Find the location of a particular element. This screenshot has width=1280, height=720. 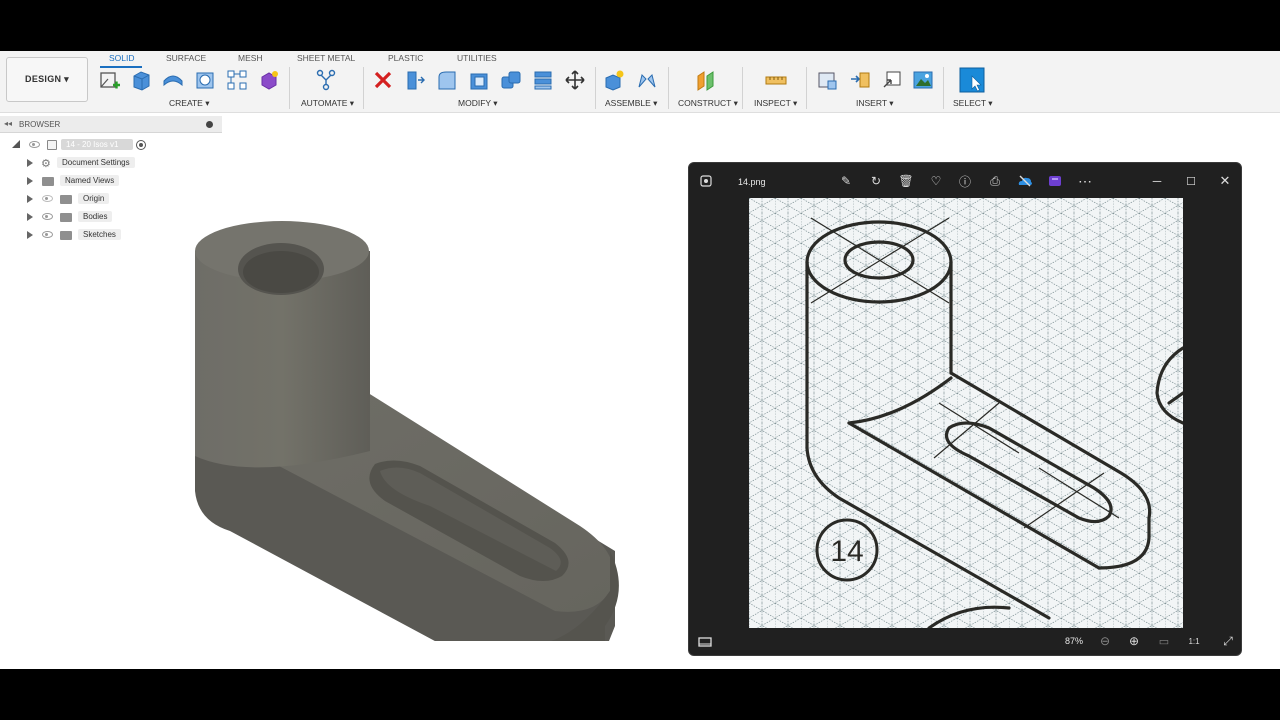

revolve-icon is located at coordinates (173, 80).